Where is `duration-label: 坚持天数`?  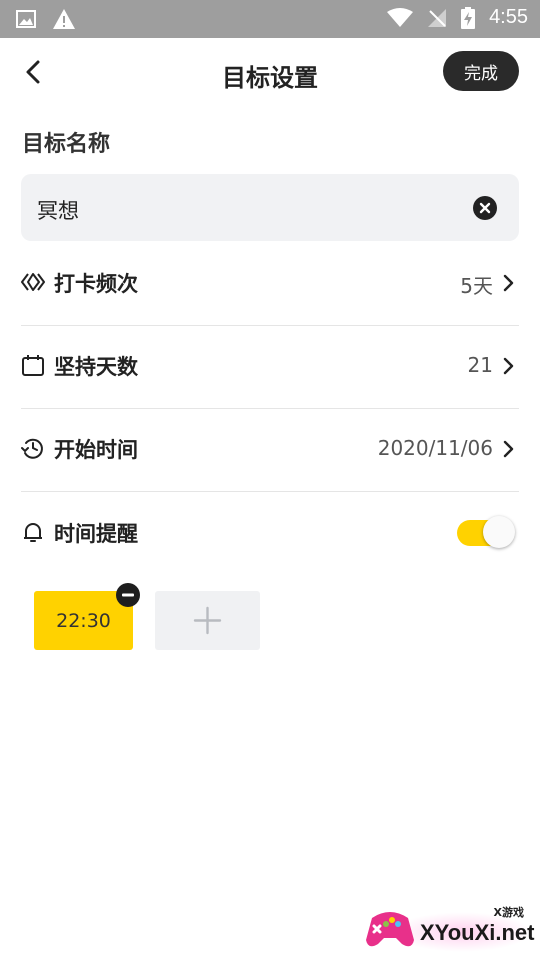
duration-label: 坚持天数 is located at coordinates (96, 367).